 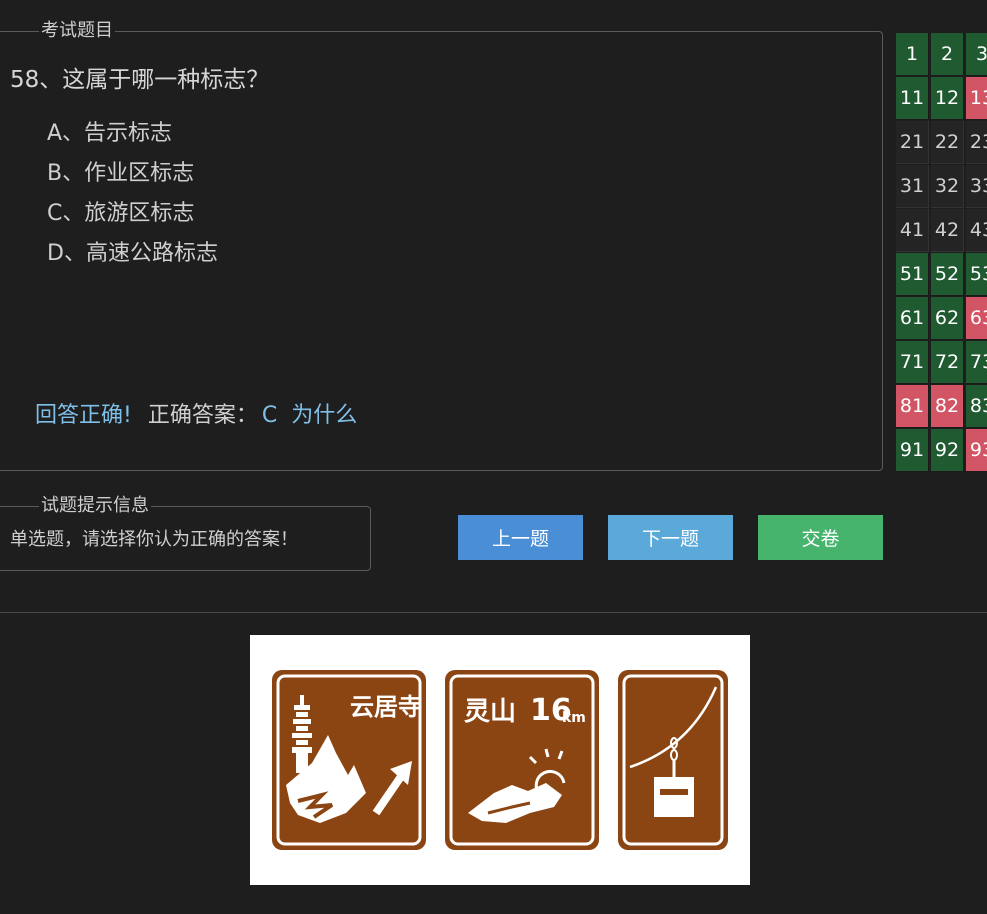 What do you see at coordinates (947, 186) in the screenshot?
I see `question-number-cell: 32` at bounding box center [947, 186].